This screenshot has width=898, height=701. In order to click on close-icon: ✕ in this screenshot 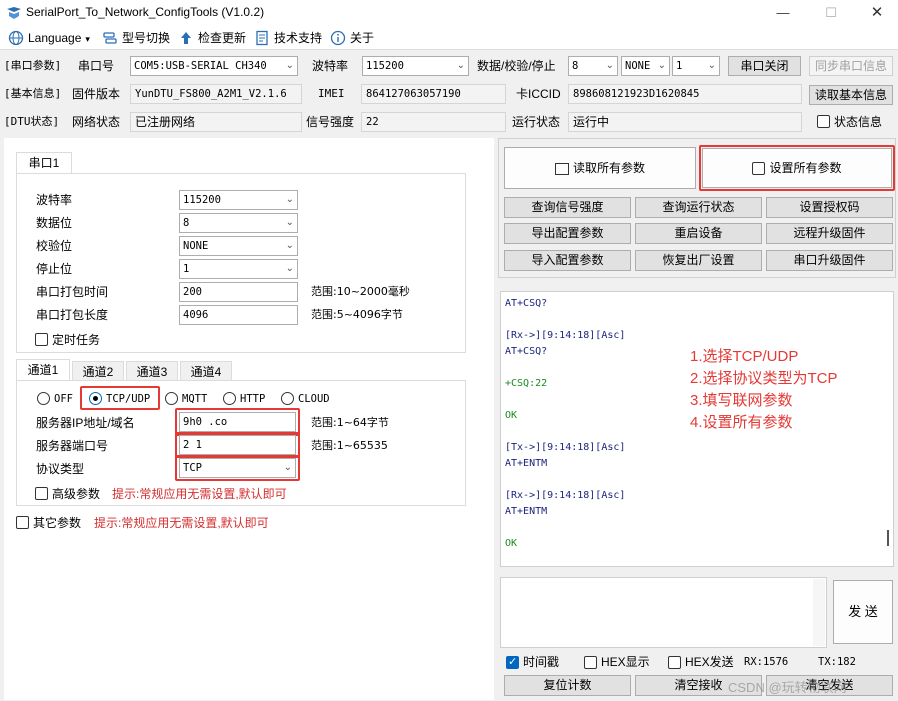, I will do `click(876, 13)`.